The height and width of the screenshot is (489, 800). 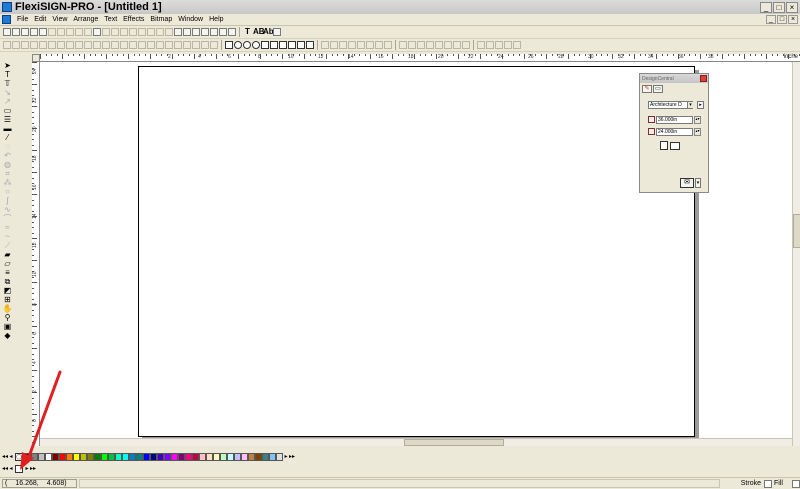 What do you see at coordinates (768, 483) in the screenshot?
I see `stroke-color-swatch` at bounding box center [768, 483].